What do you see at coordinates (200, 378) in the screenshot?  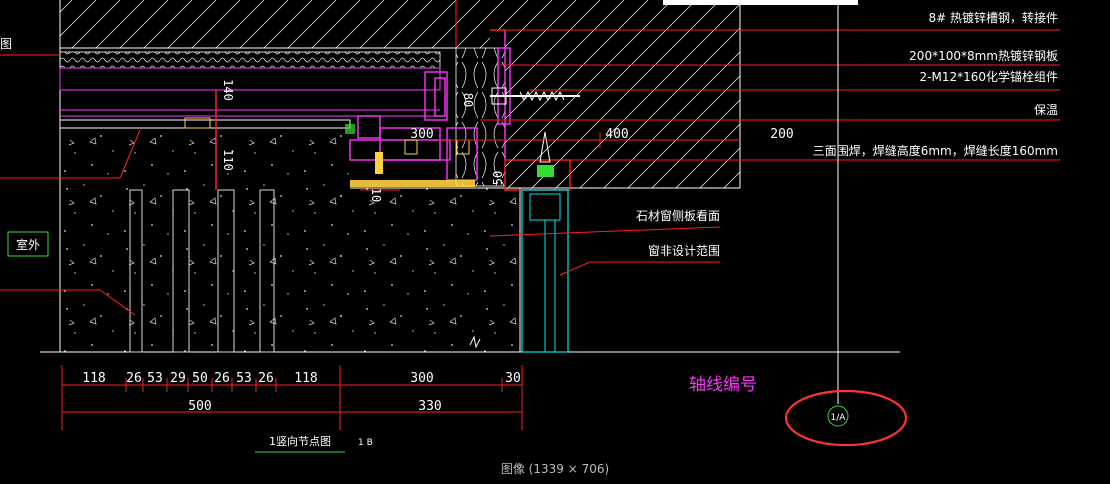 I see `dim-row1-item: 50` at bounding box center [200, 378].